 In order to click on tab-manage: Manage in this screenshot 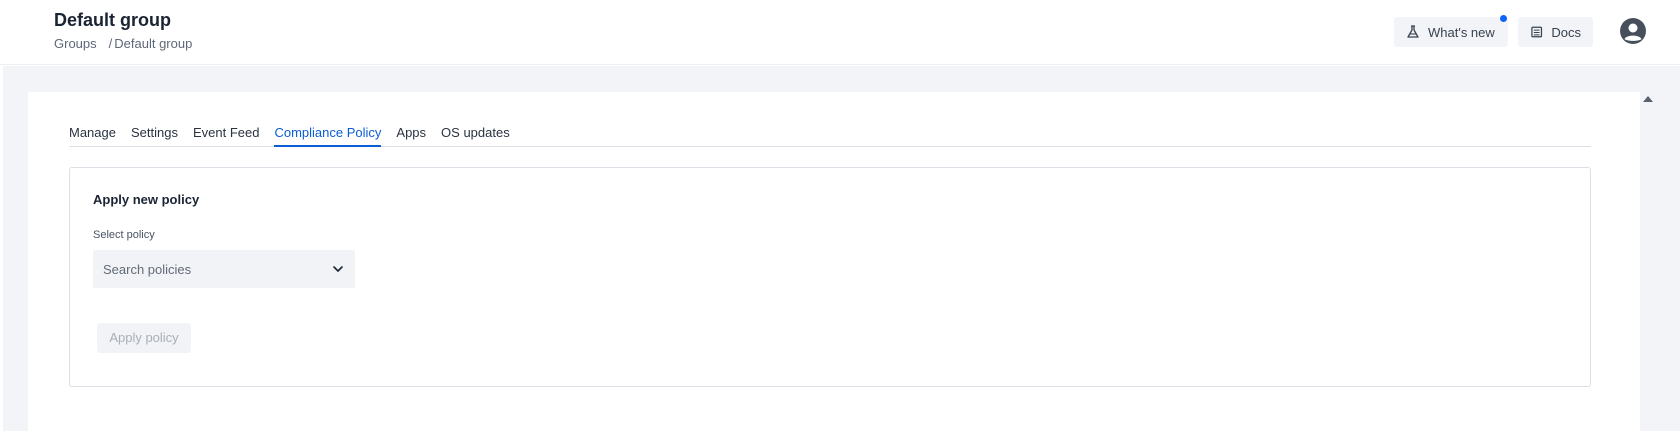, I will do `click(92, 135)`.